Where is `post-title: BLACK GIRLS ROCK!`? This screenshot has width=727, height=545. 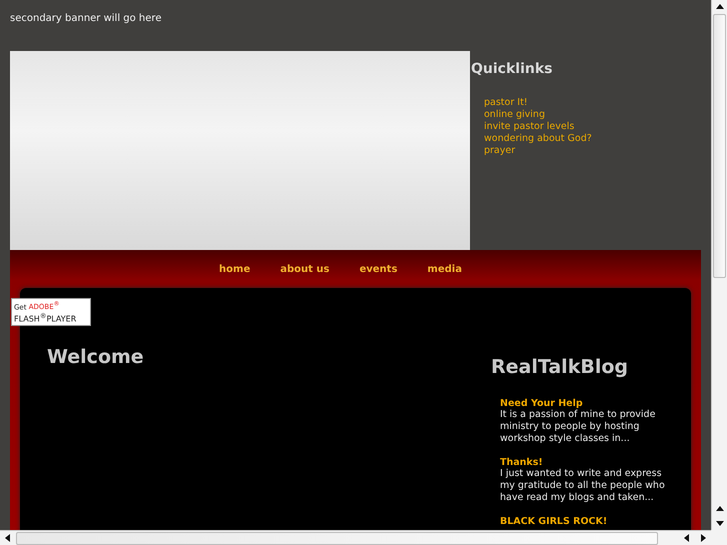 post-title: BLACK GIRLS ROCK! is located at coordinates (580, 521).